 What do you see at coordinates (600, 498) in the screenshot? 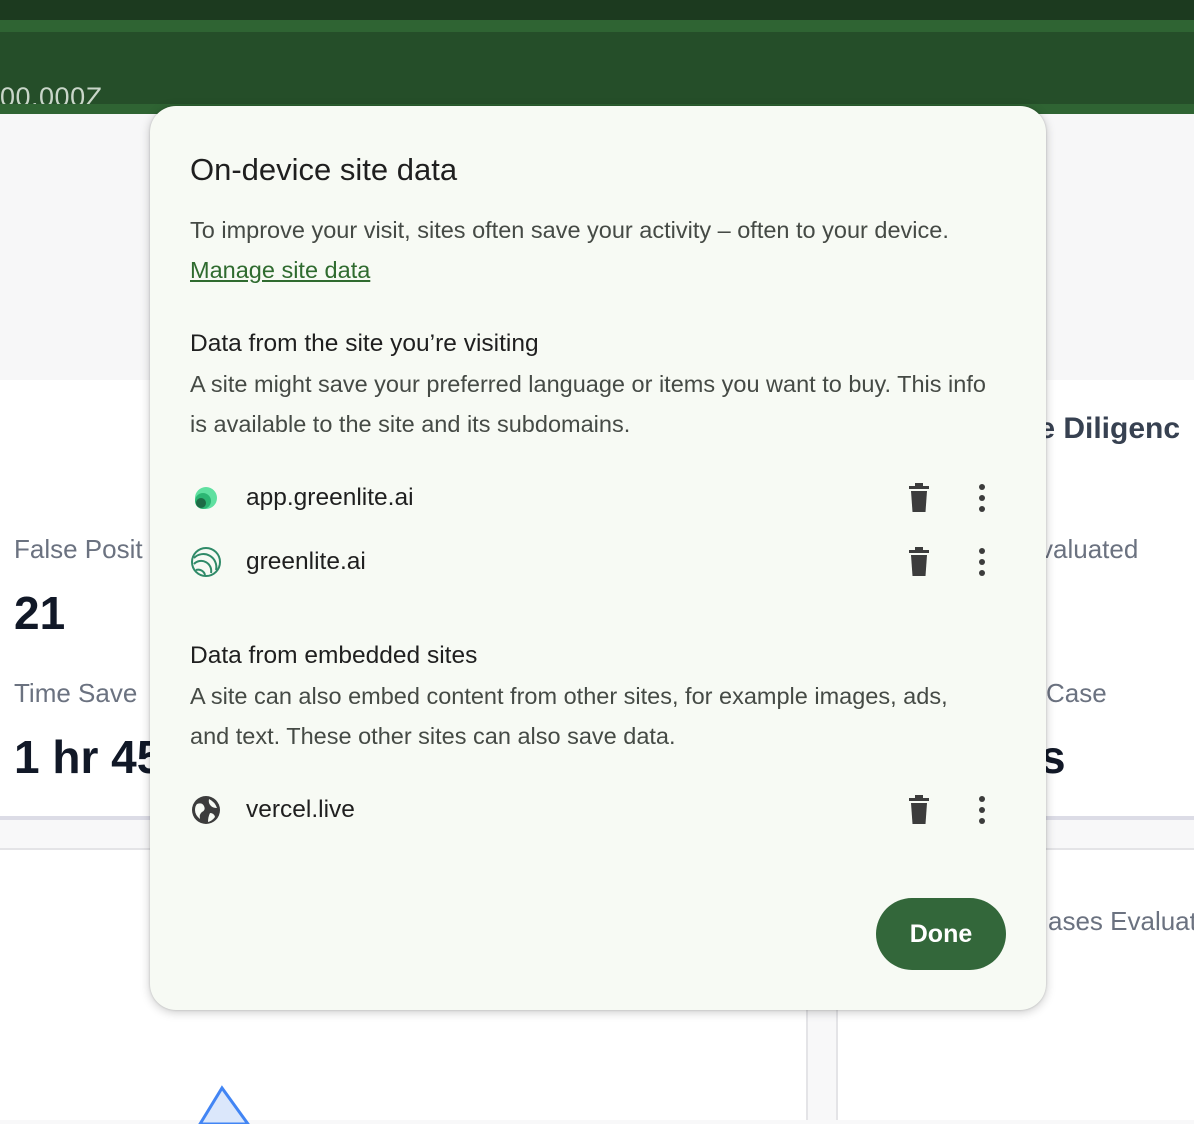
I see `site-row-app-greenlite: app.greenlite.ai` at bounding box center [600, 498].